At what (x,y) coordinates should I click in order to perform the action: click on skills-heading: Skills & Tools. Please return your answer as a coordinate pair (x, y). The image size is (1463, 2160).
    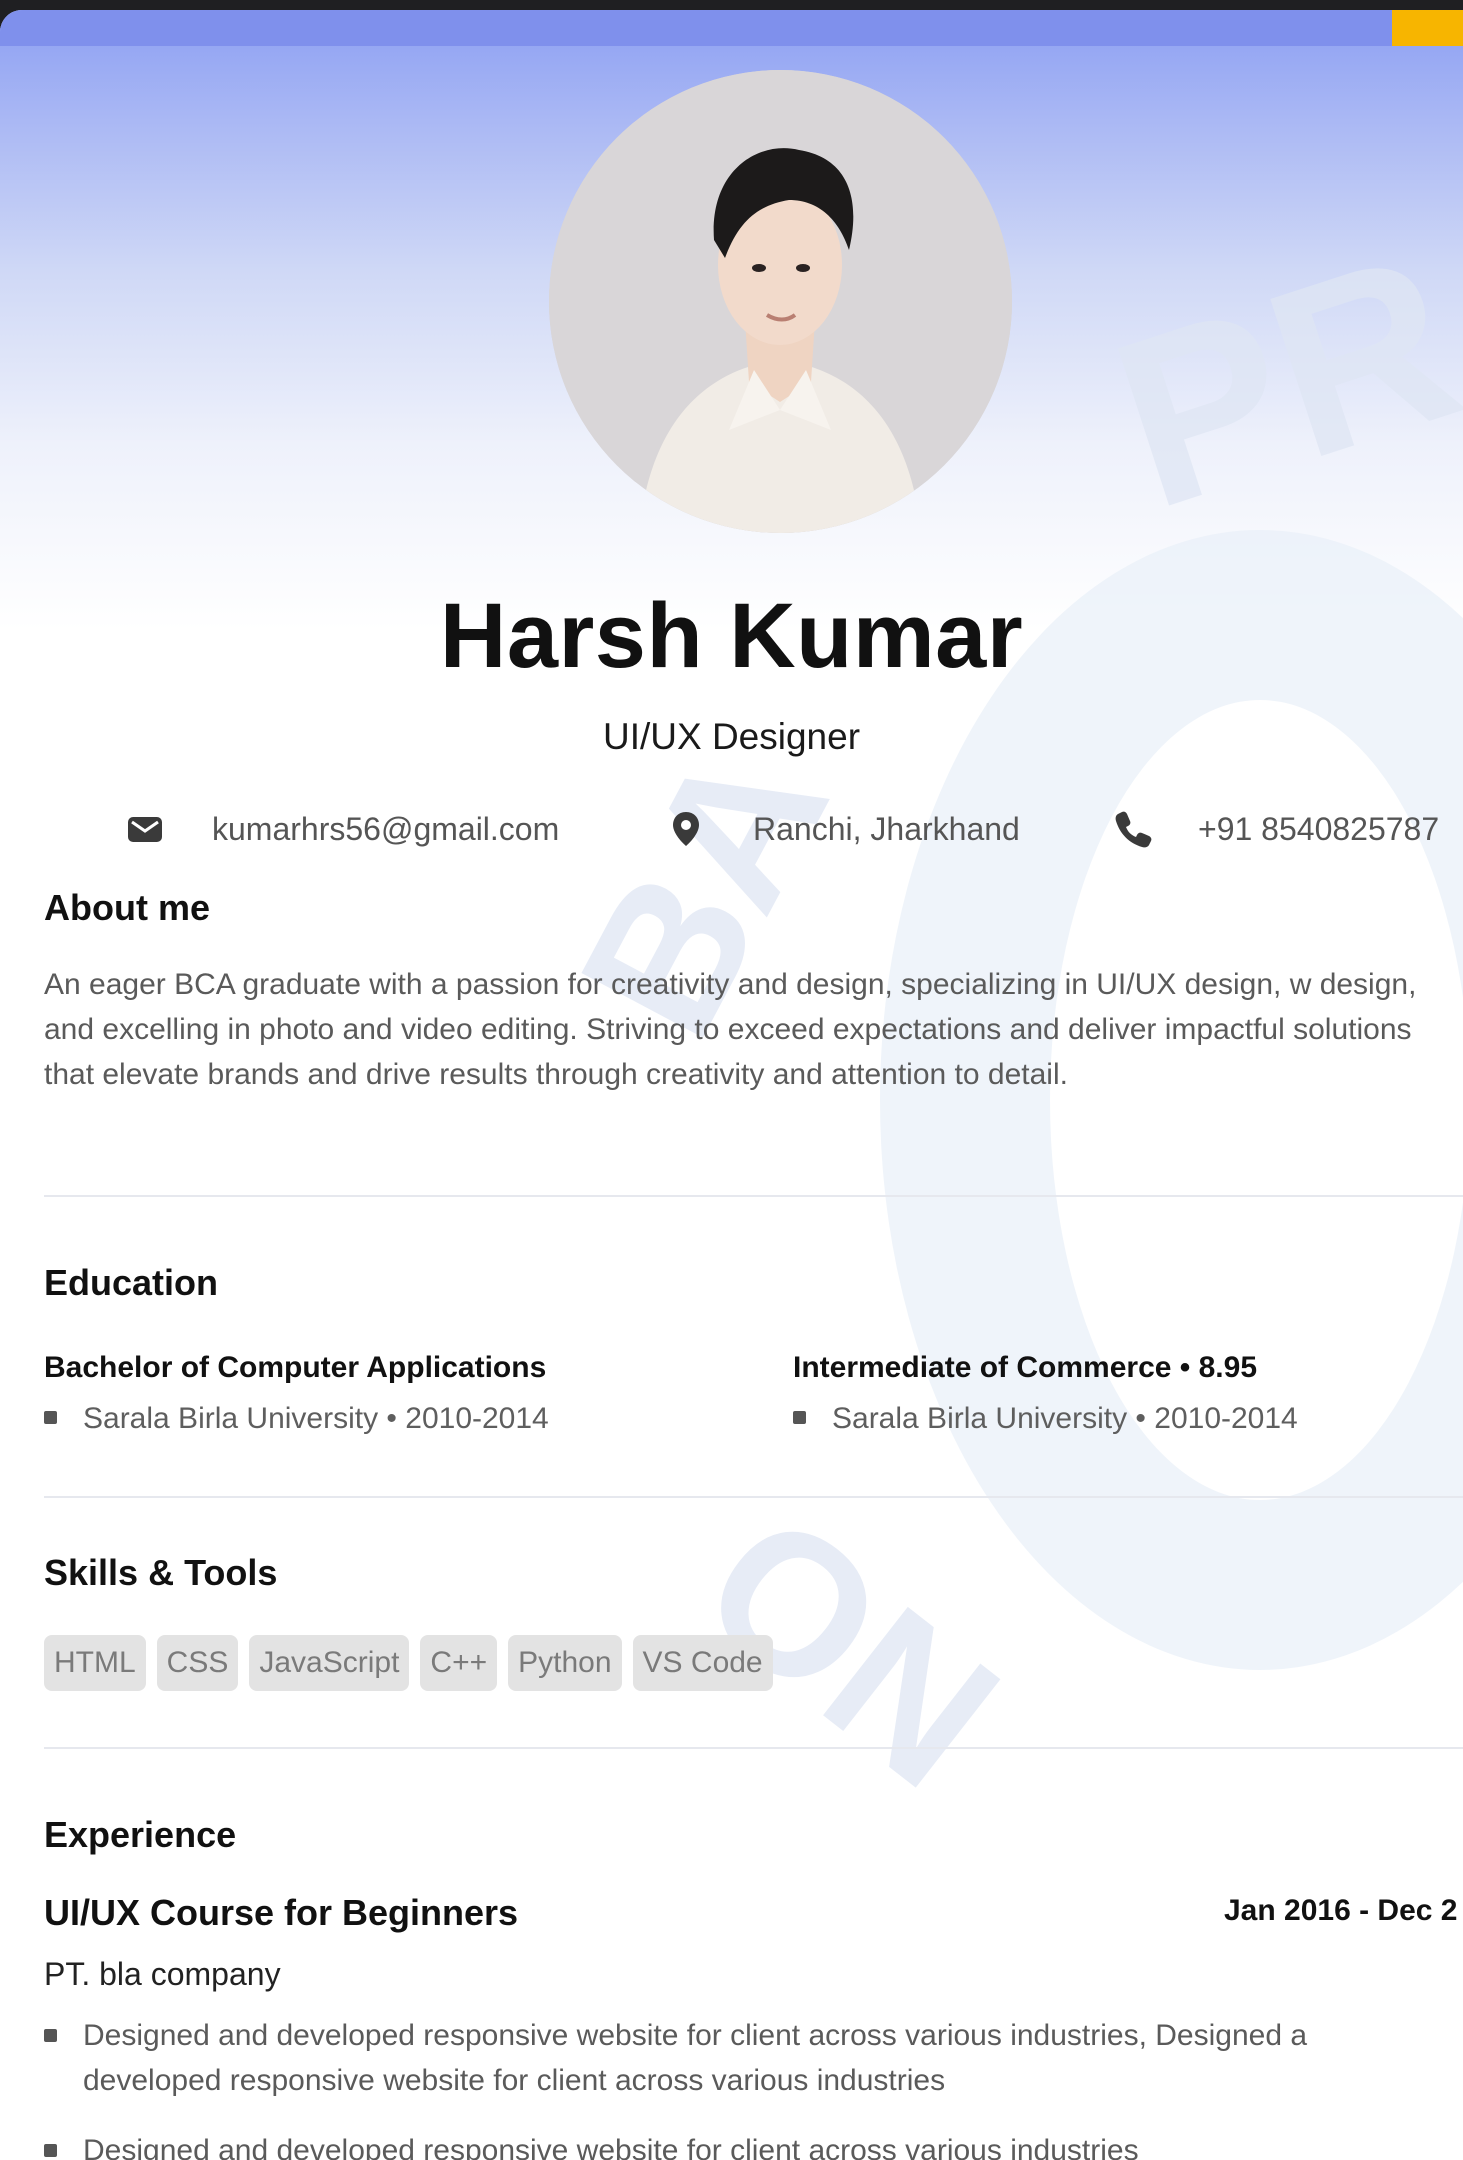
    Looking at the image, I should click on (161, 1572).